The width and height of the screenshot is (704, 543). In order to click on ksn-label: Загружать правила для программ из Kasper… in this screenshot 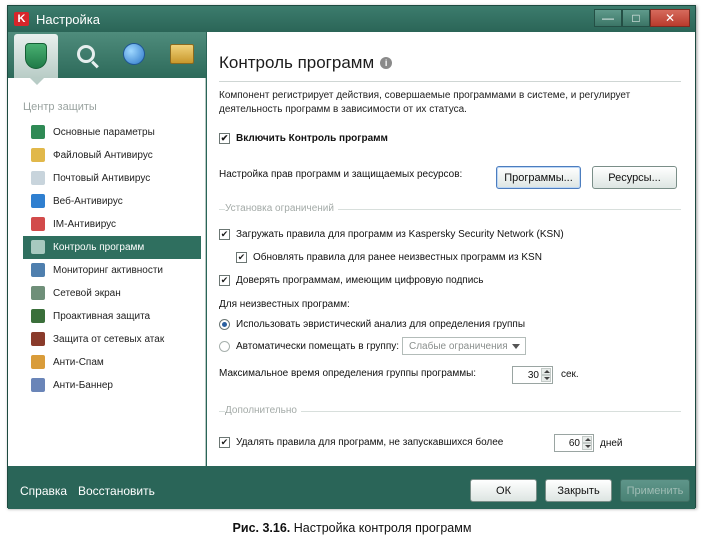, I will do `click(400, 234)`.